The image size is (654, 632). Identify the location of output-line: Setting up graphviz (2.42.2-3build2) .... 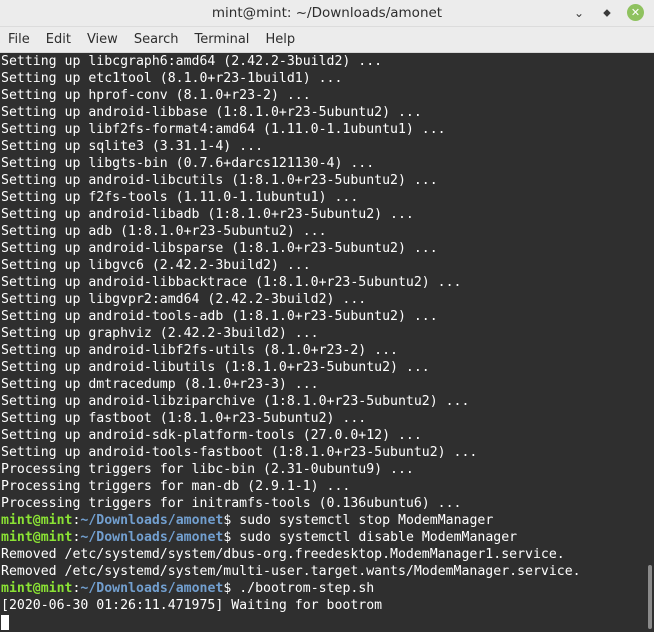
(160, 333).